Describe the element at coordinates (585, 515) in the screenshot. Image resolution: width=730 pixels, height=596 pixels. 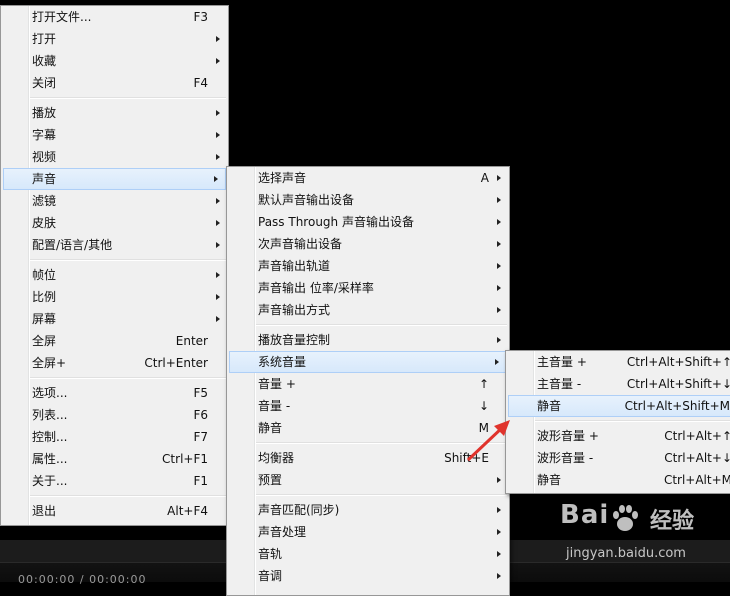
I see `watermark-logo-text: Bai` at that location.